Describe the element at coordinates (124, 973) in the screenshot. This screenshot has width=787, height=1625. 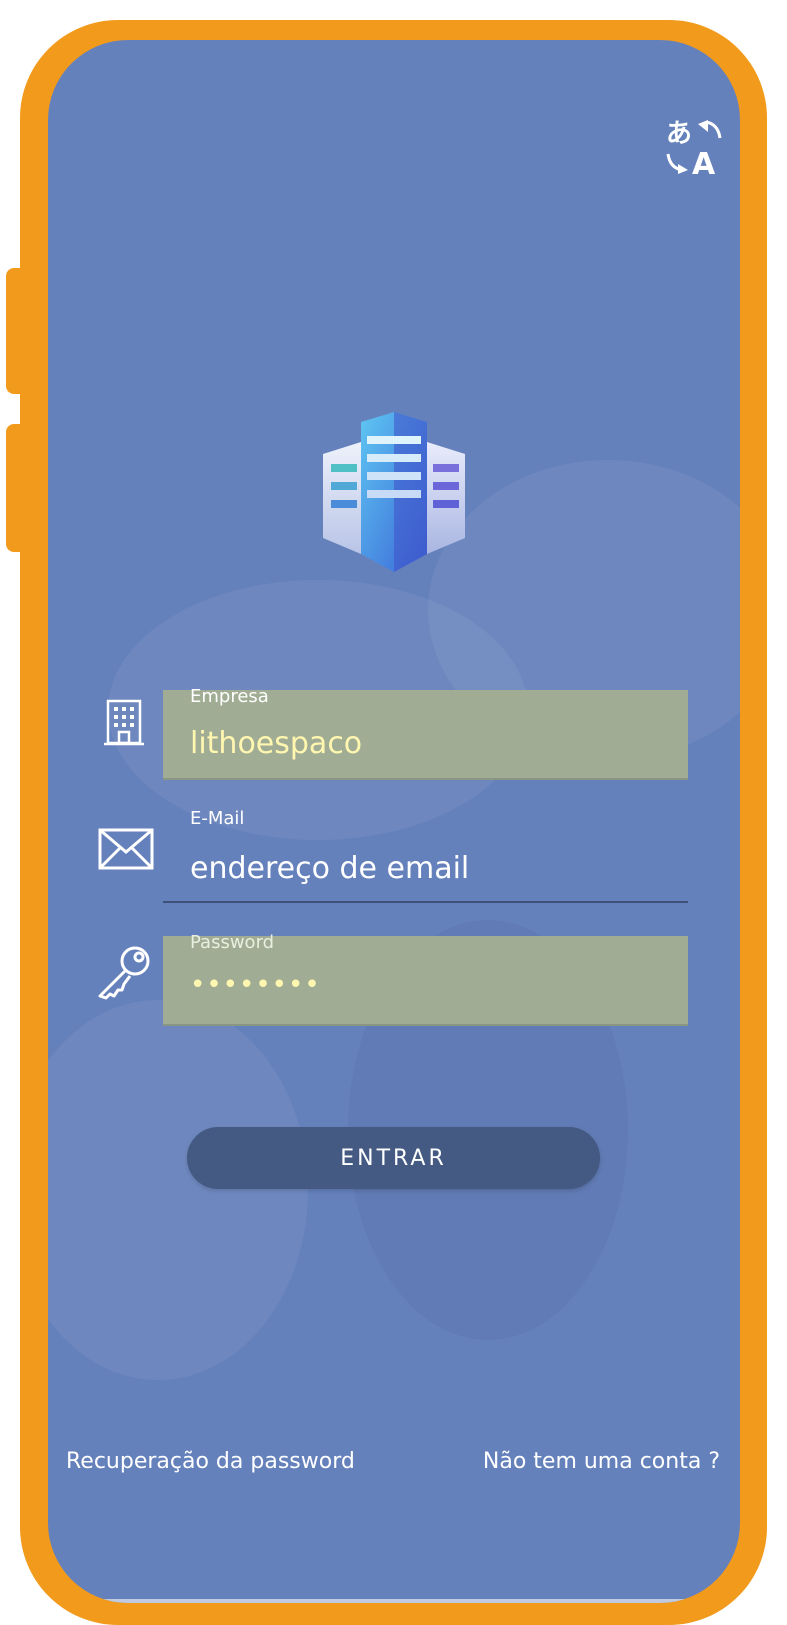
I see `key-icon` at that location.